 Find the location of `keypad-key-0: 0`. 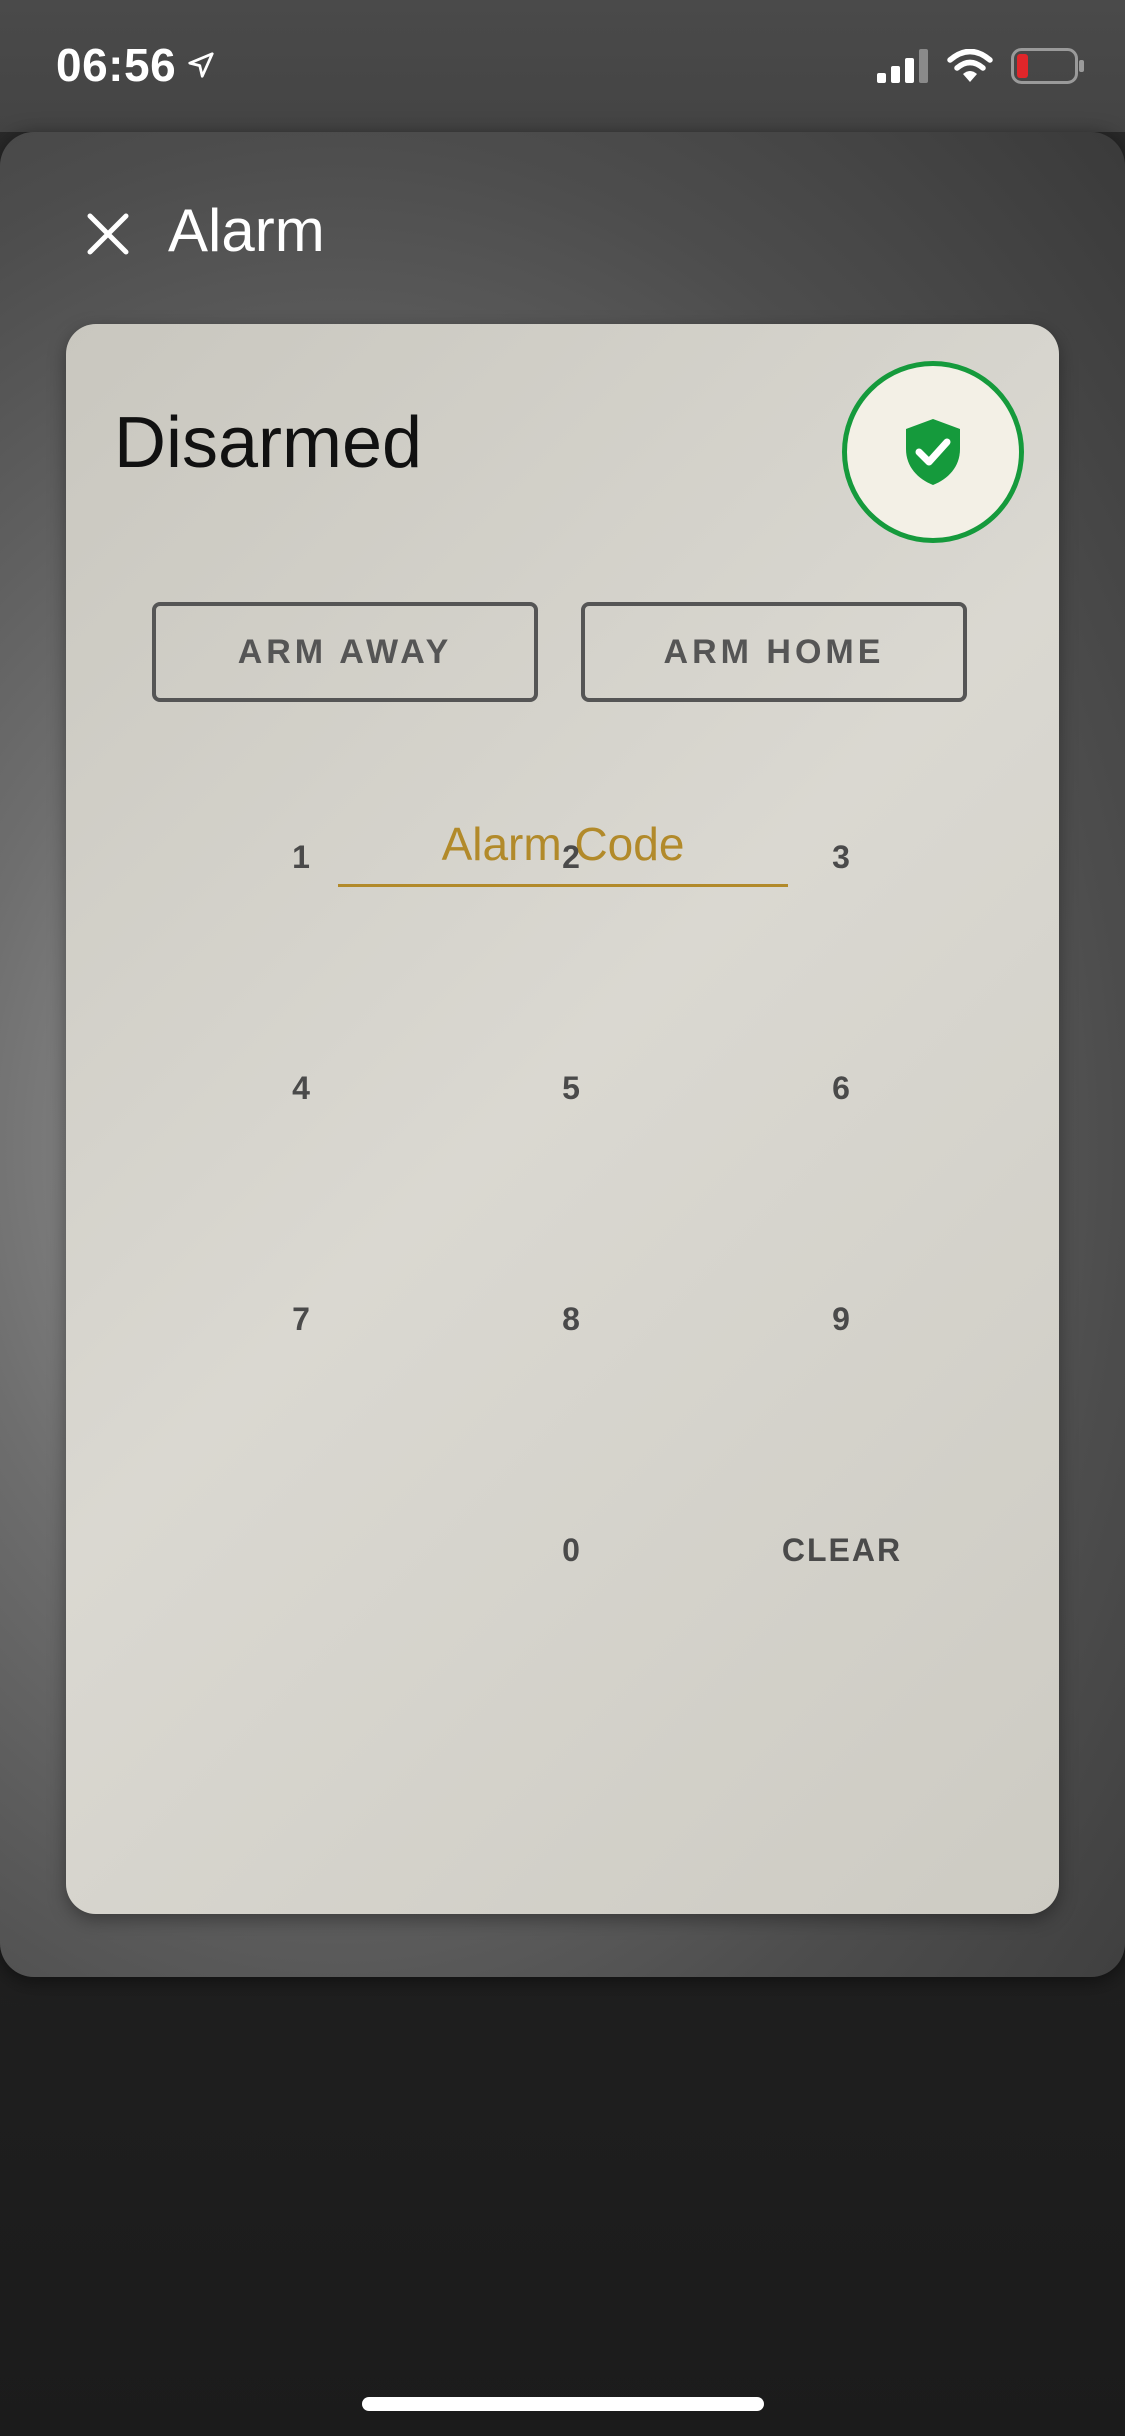

keypad-key-0: 0 is located at coordinates (572, 1550).